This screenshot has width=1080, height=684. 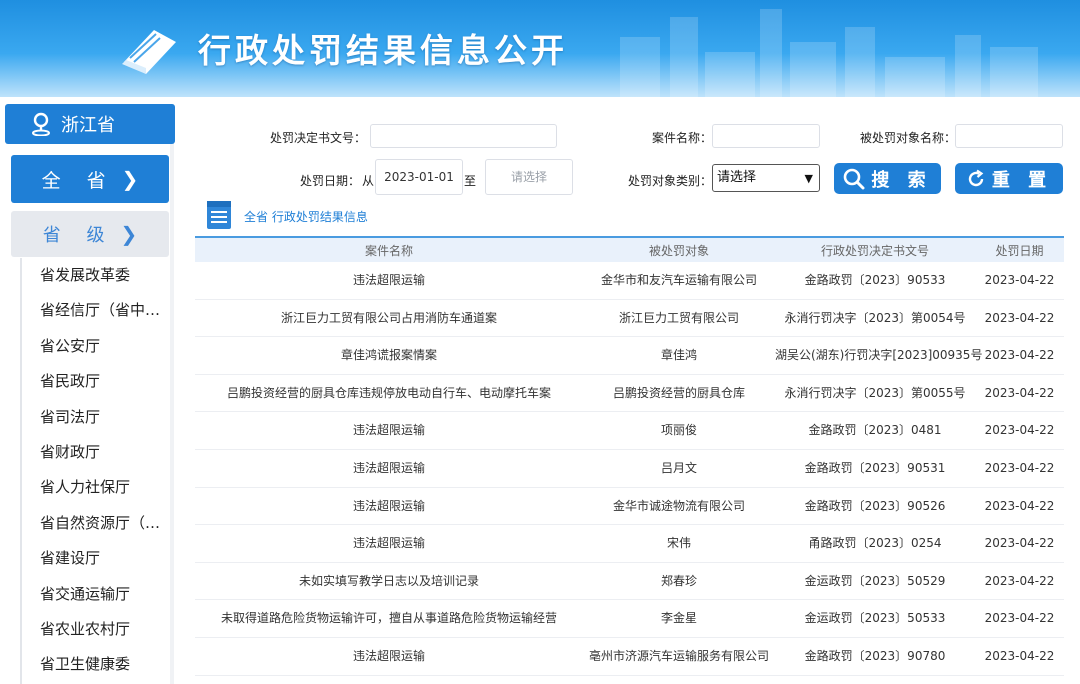 I want to click on case-name-cell: 吕鹏投资经营的厨具仓库违规停放电动自行车、电动摩托车案, so click(x=389, y=394).